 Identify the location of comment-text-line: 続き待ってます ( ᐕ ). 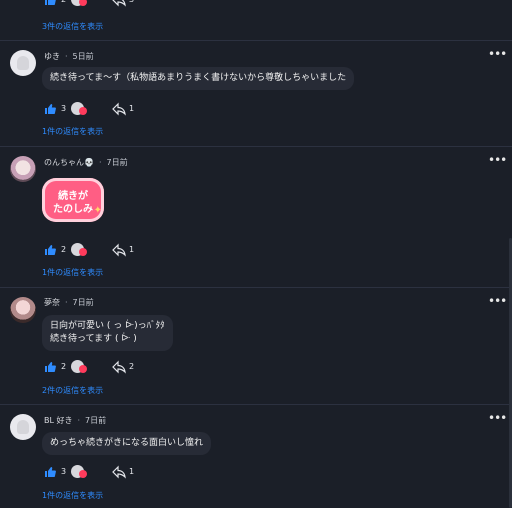
(93, 339).